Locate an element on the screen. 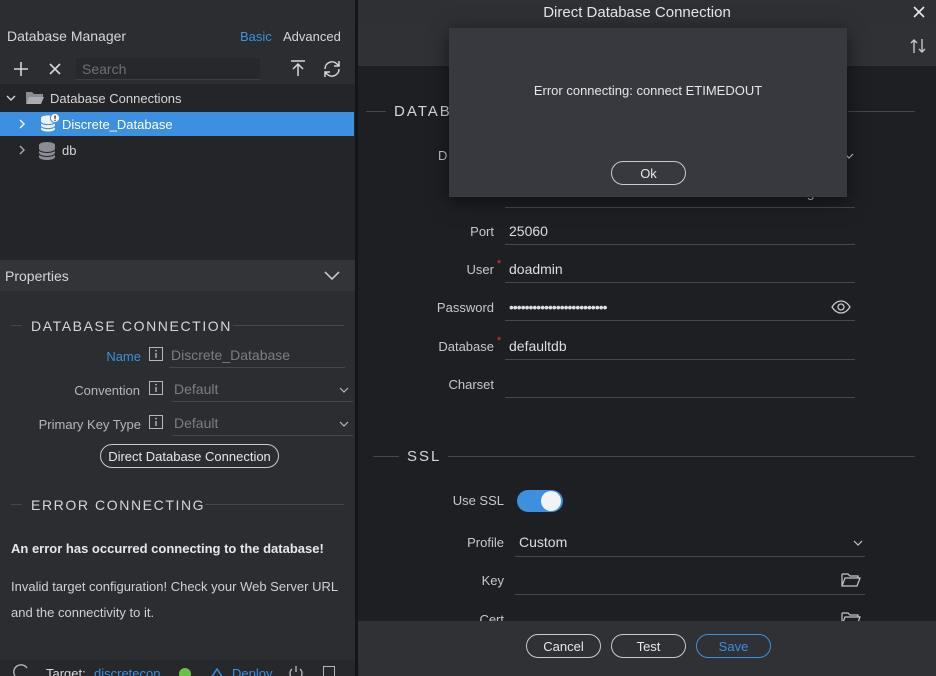 Image resolution: width=936 pixels, height=676 pixels. eye-icon is located at coordinates (841, 307).